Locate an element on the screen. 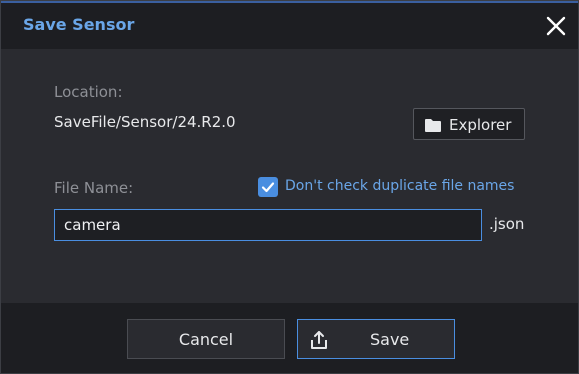  checkmark-icon is located at coordinates (268, 187).